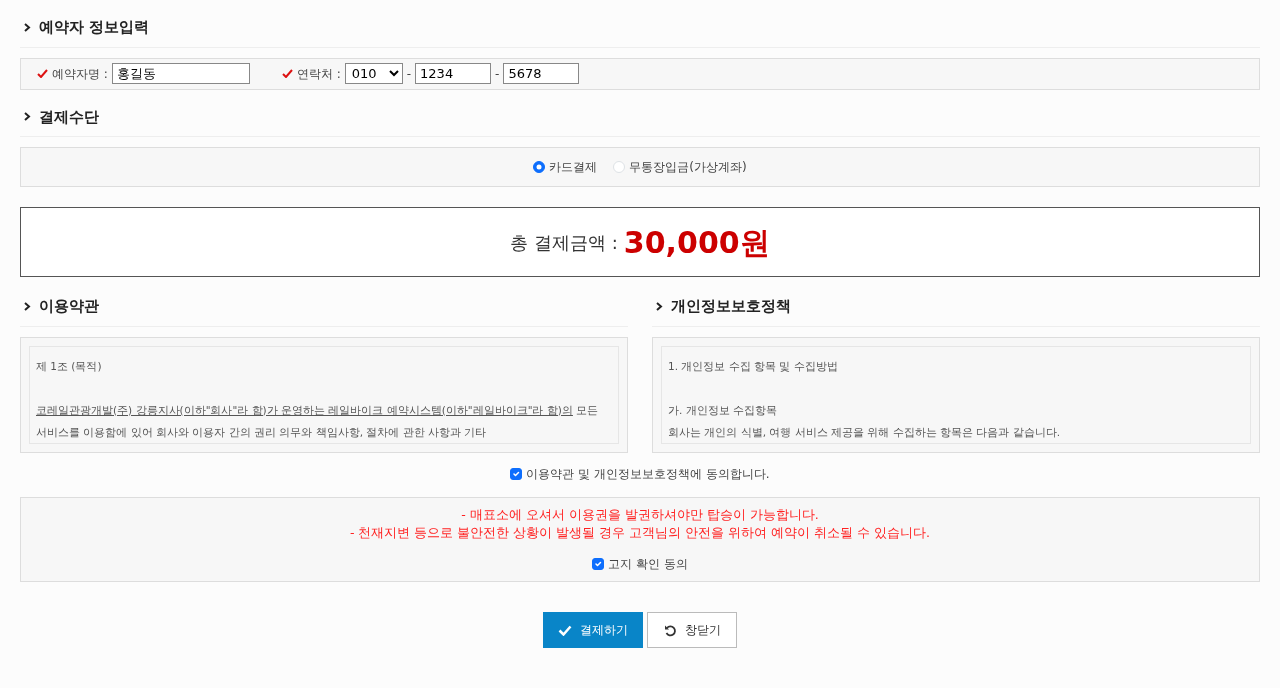 The image size is (1280, 688). I want to click on confirm-label: 고지 확인 동의, so click(648, 564).